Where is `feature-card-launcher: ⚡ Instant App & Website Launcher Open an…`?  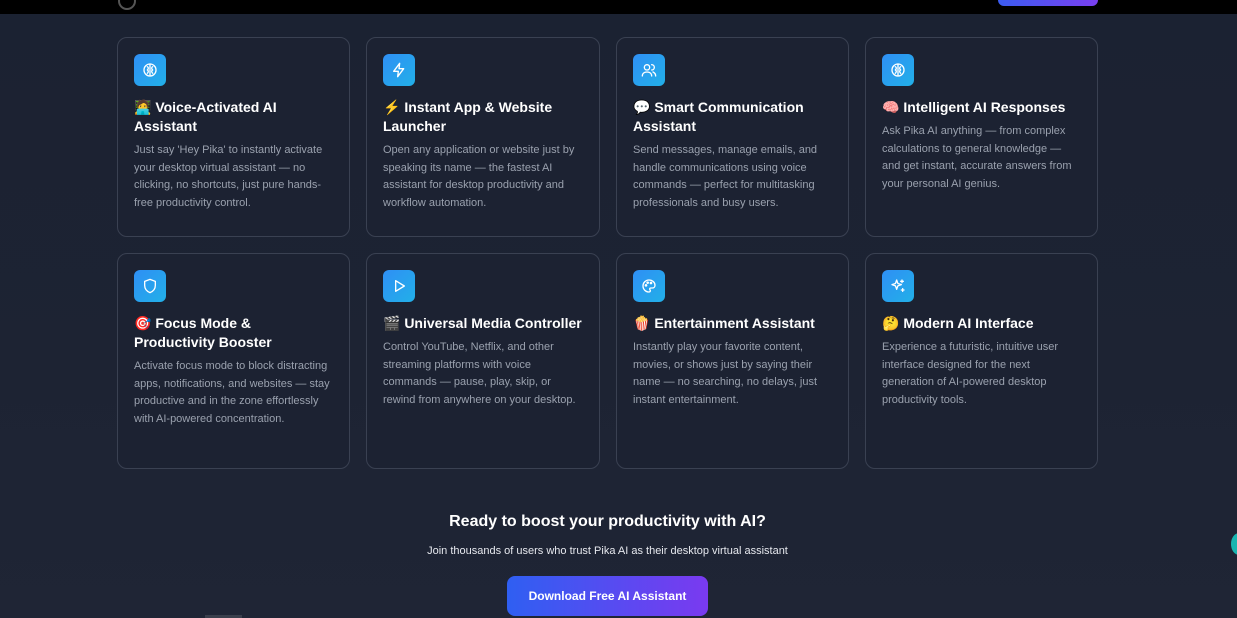
feature-card-launcher: ⚡ Instant App & Website Launcher Open an… is located at coordinates (483, 137).